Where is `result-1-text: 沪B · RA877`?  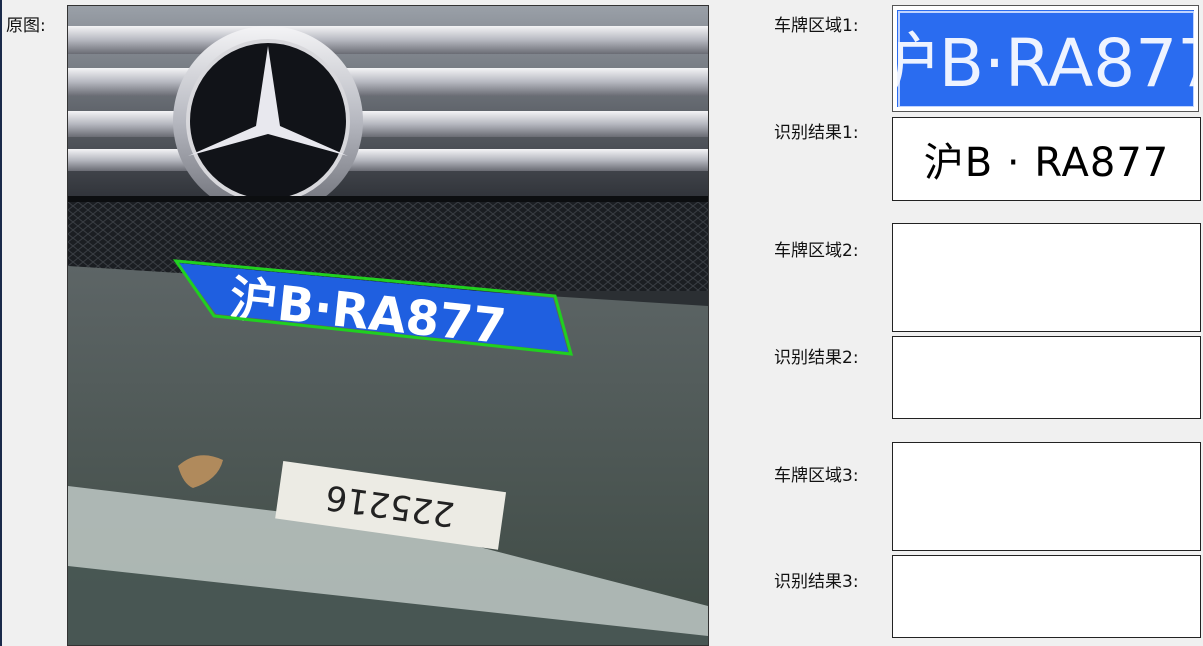 result-1-text: 沪B · RA877 is located at coordinates (1046, 163).